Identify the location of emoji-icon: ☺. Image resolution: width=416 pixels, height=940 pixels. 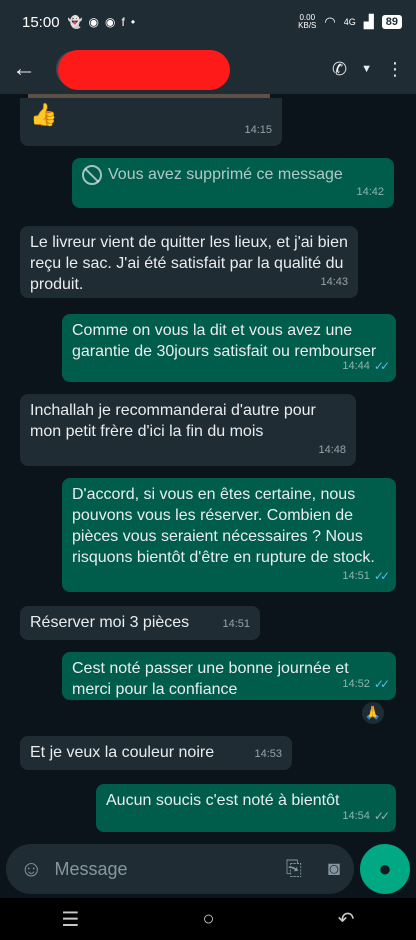
(31, 869).